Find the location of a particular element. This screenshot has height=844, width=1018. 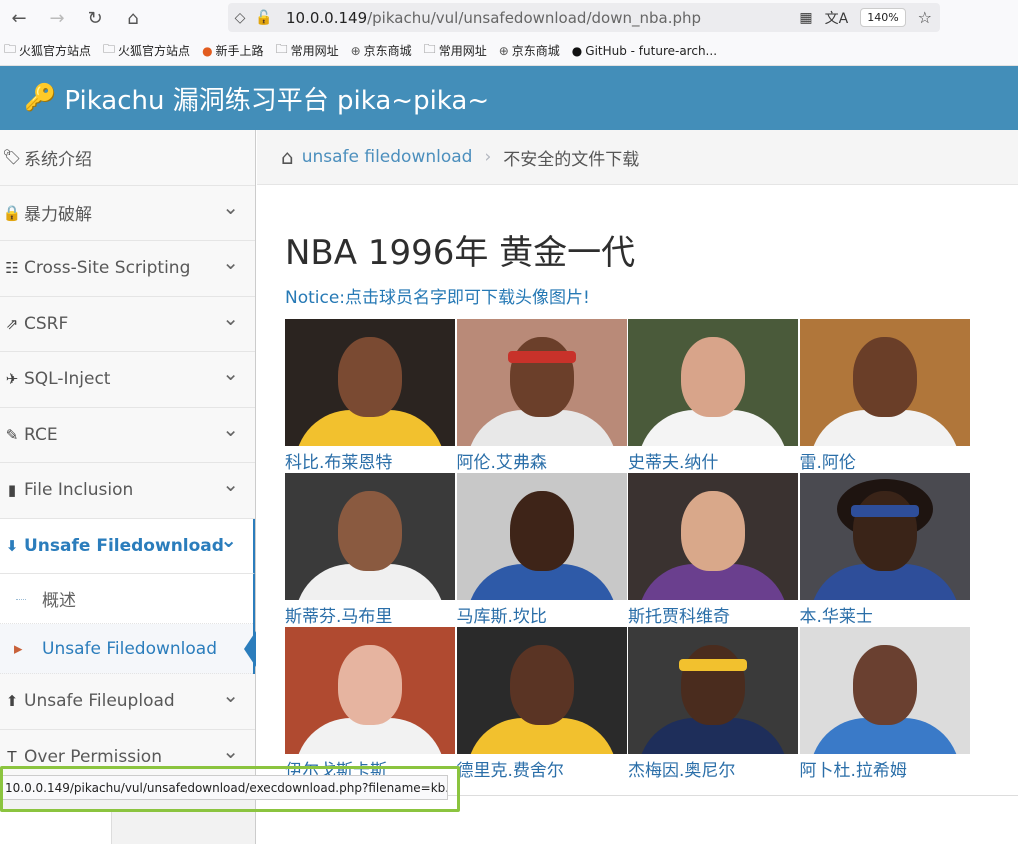

download-icon: ⬇ is located at coordinates (12, 545).